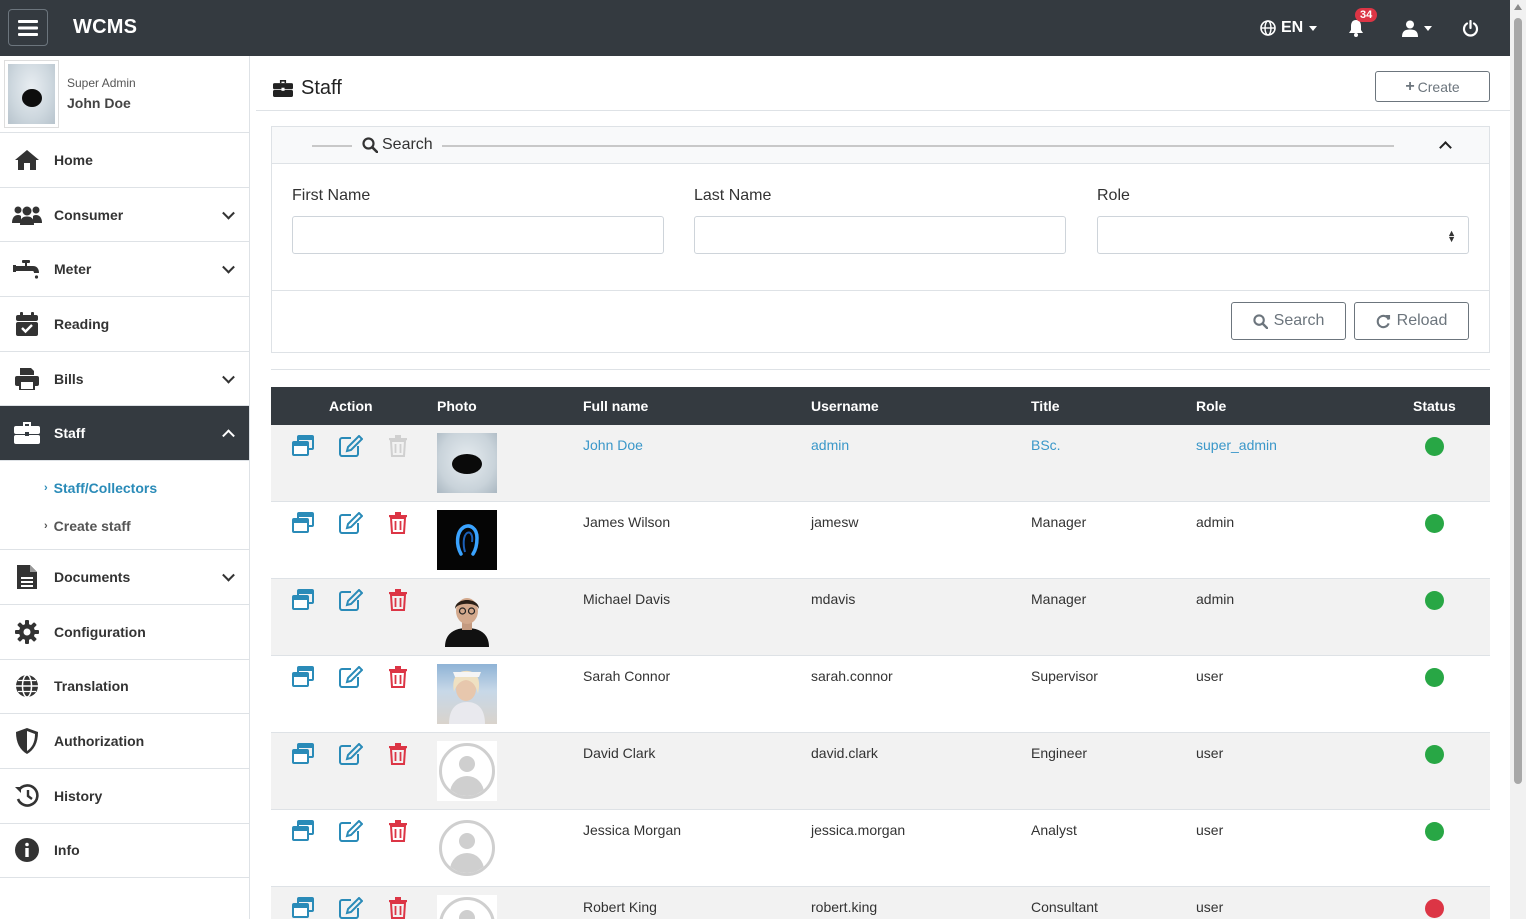  What do you see at coordinates (124, 488) in the screenshot?
I see `sidebar-subitem-staff-collectors: › Staff/Collectors` at bounding box center [124, 488].